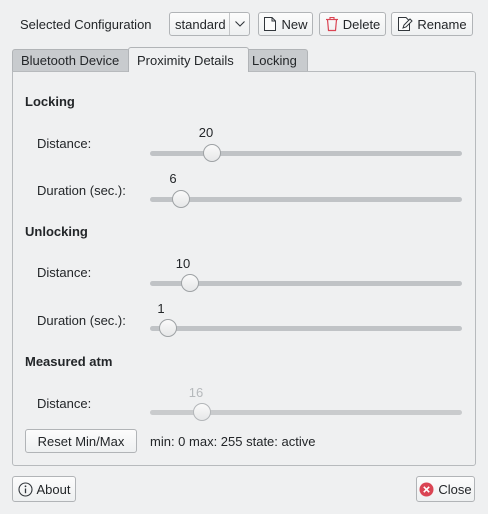 The image size is (488, 514). Describe the element at coordinates (183, 263) in the screenshot. I see `unlocking-distance-value: 10` at that location.